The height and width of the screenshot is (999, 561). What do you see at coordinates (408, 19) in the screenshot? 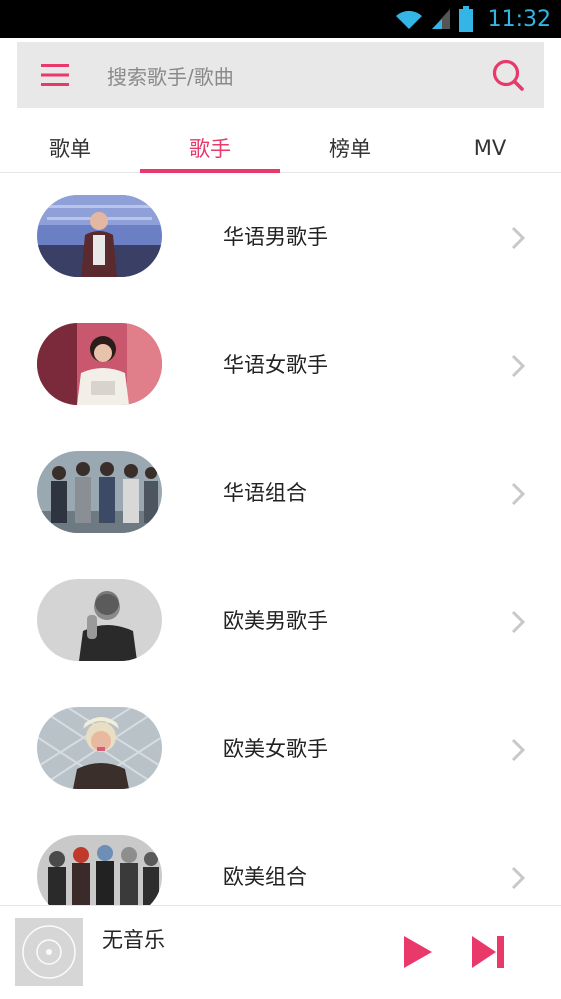
I see `wifi-icon` at bounding box center [408, 19].